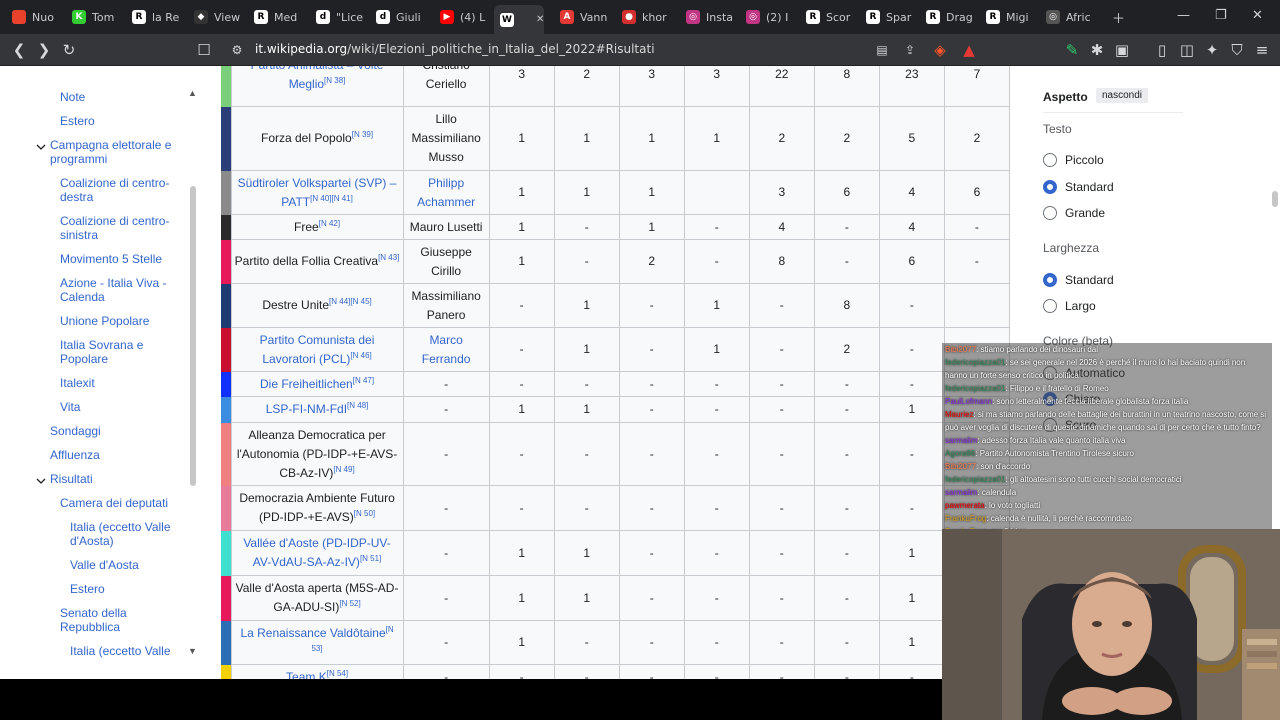 The width and height of the screenshot is (1280, 720). What do you see at coordinates (125, 565) in the screenshot?
I see `toc-link: Valle d'Aosta` at bounding box center [125, 565].